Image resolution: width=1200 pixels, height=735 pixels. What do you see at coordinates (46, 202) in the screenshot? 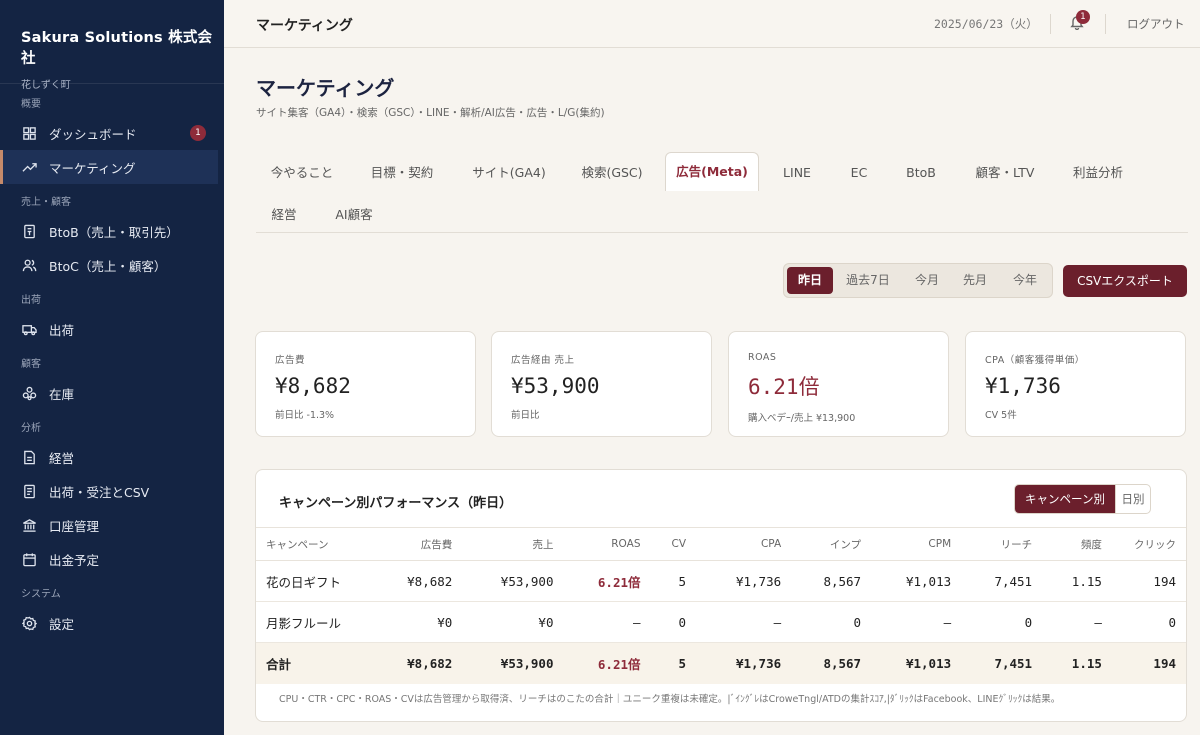
I see `nav-section-sales: 売上・顧客` at bounding box center [46, 202].